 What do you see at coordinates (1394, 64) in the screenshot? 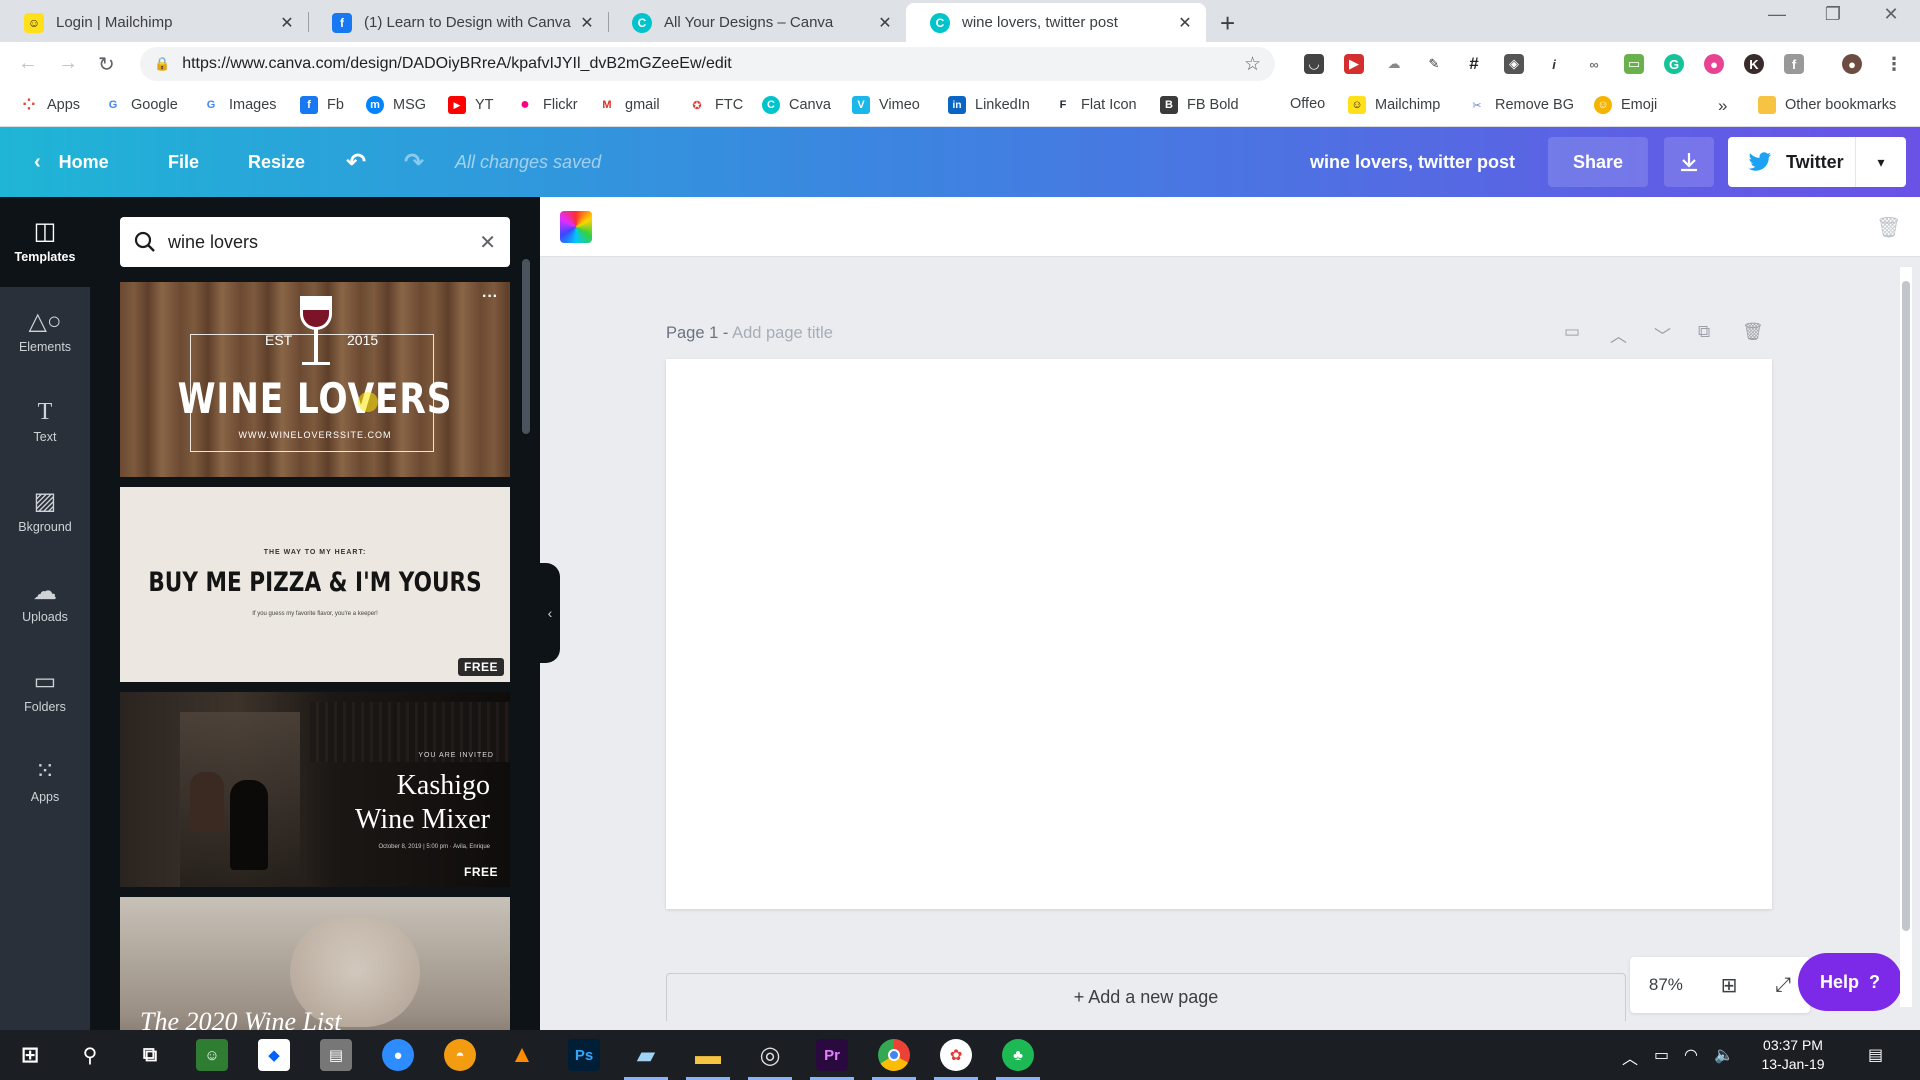
I see `cloud-extension-icon: ☁` at bounding box center [1394, 64].